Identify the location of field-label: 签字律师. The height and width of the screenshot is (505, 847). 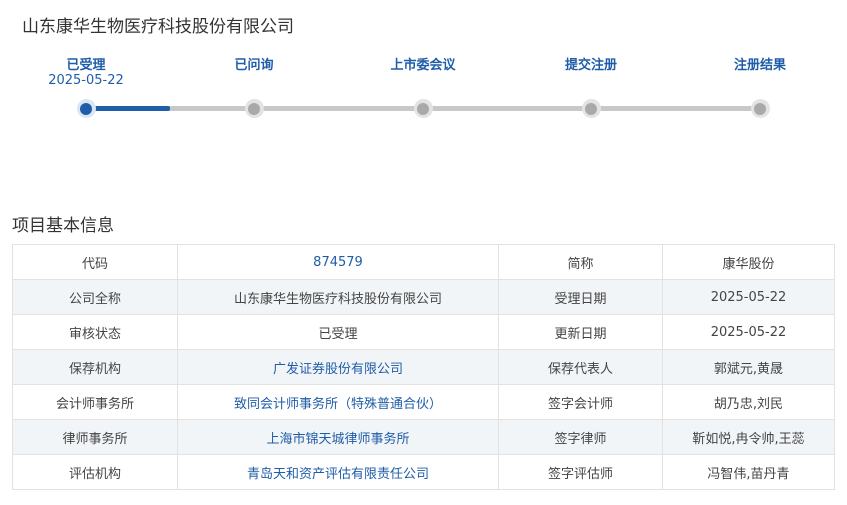
(580, 437).